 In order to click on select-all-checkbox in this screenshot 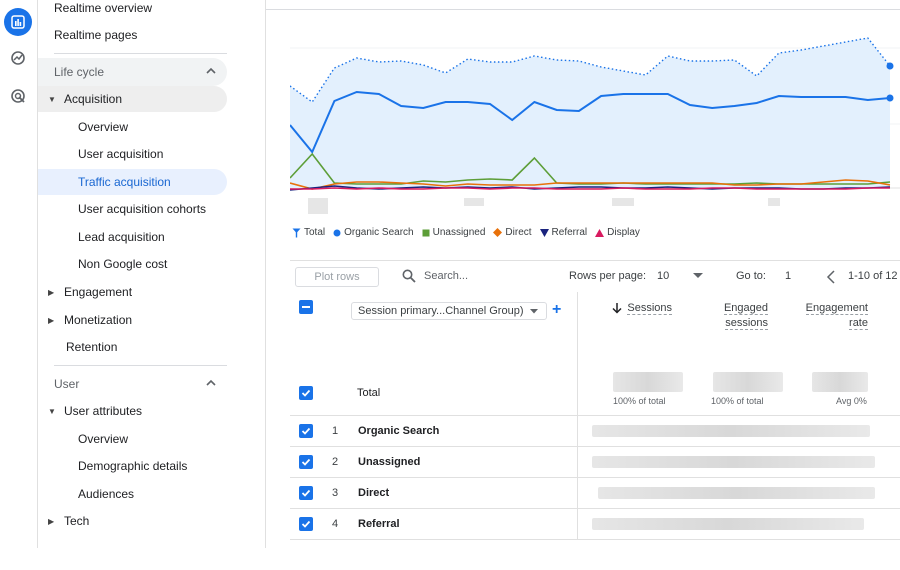, I will do `click(306, 307)`.